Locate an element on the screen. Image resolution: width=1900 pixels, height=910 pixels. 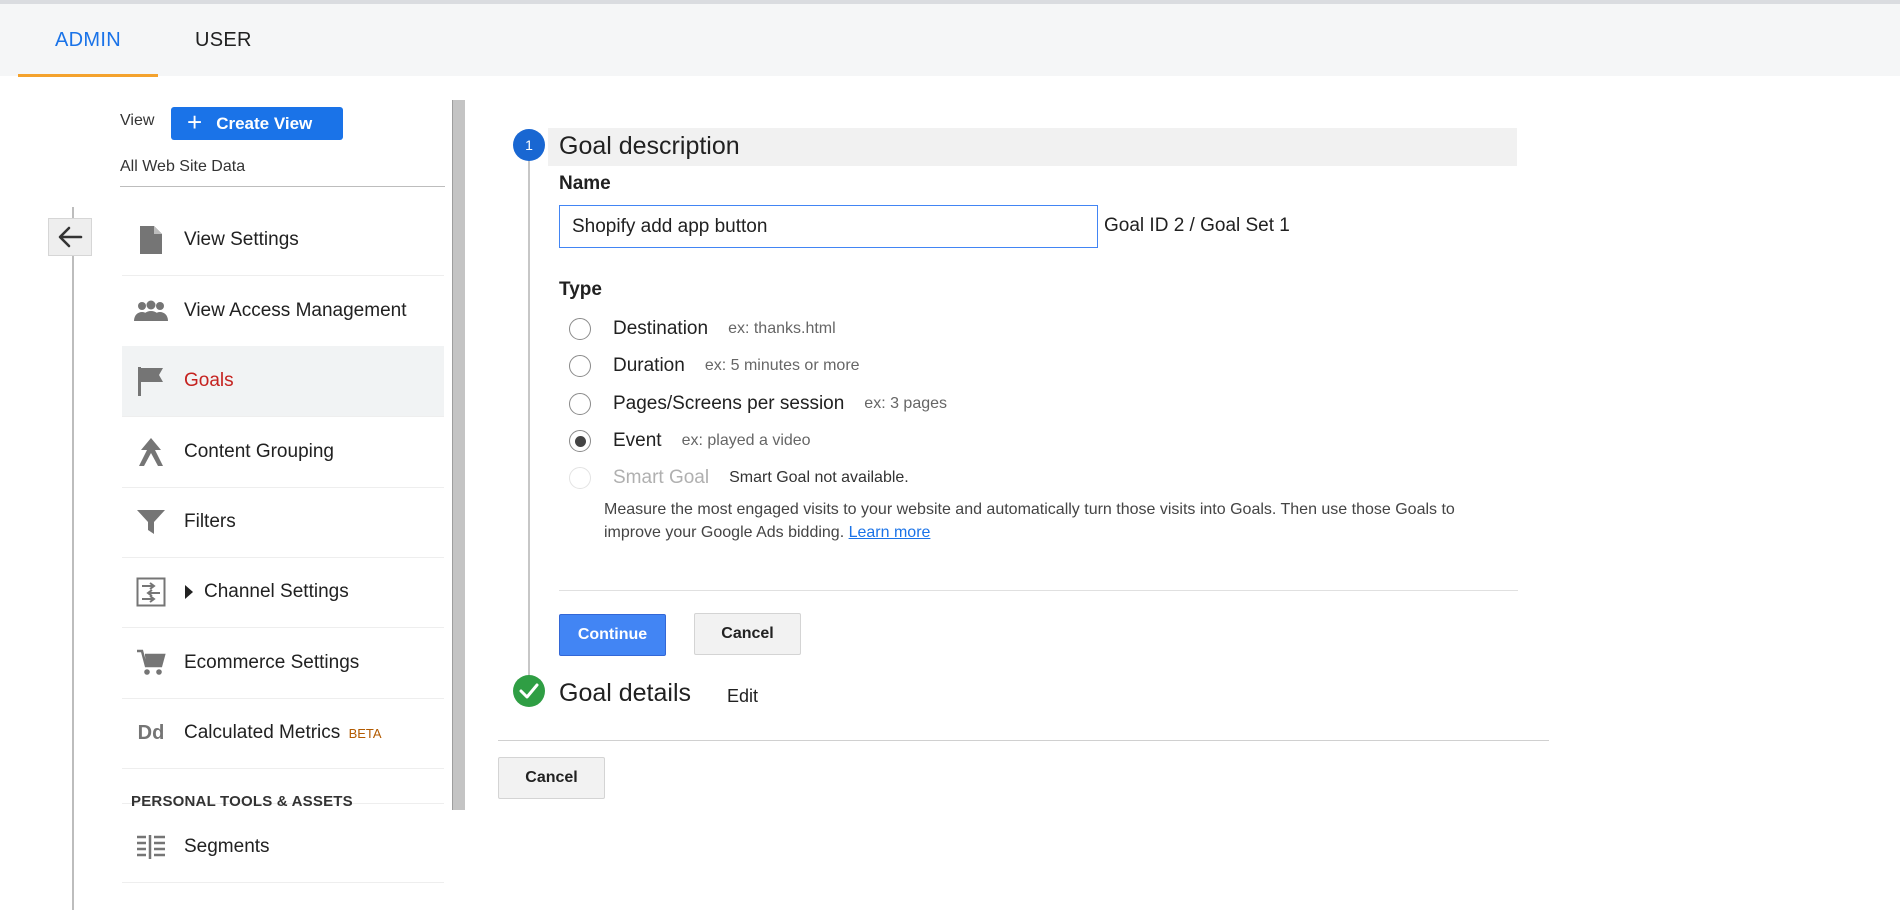
sidebar-item-label: Ecommerce Settings is located at coordinates (272, 662).